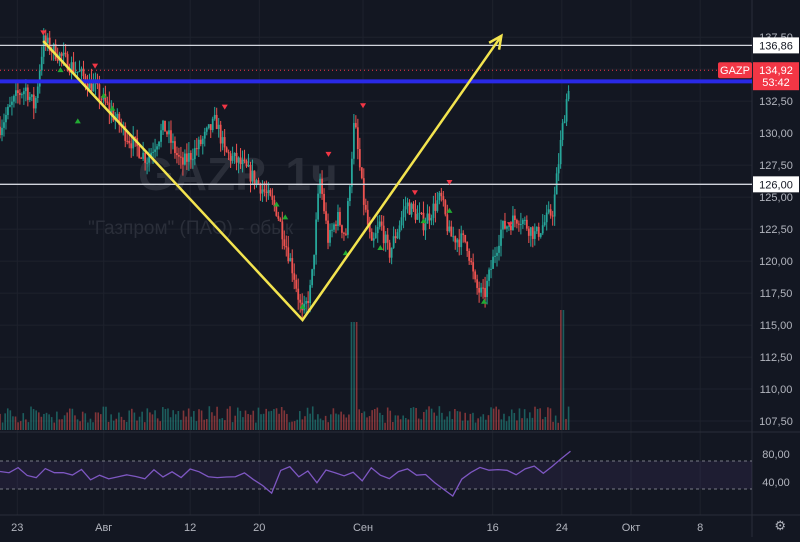 This screenshot has width=800, height=542. Describe the element at coordinates (780, 526) in the screenshot. I see `settings-gear-icon: ⚙` at that location.